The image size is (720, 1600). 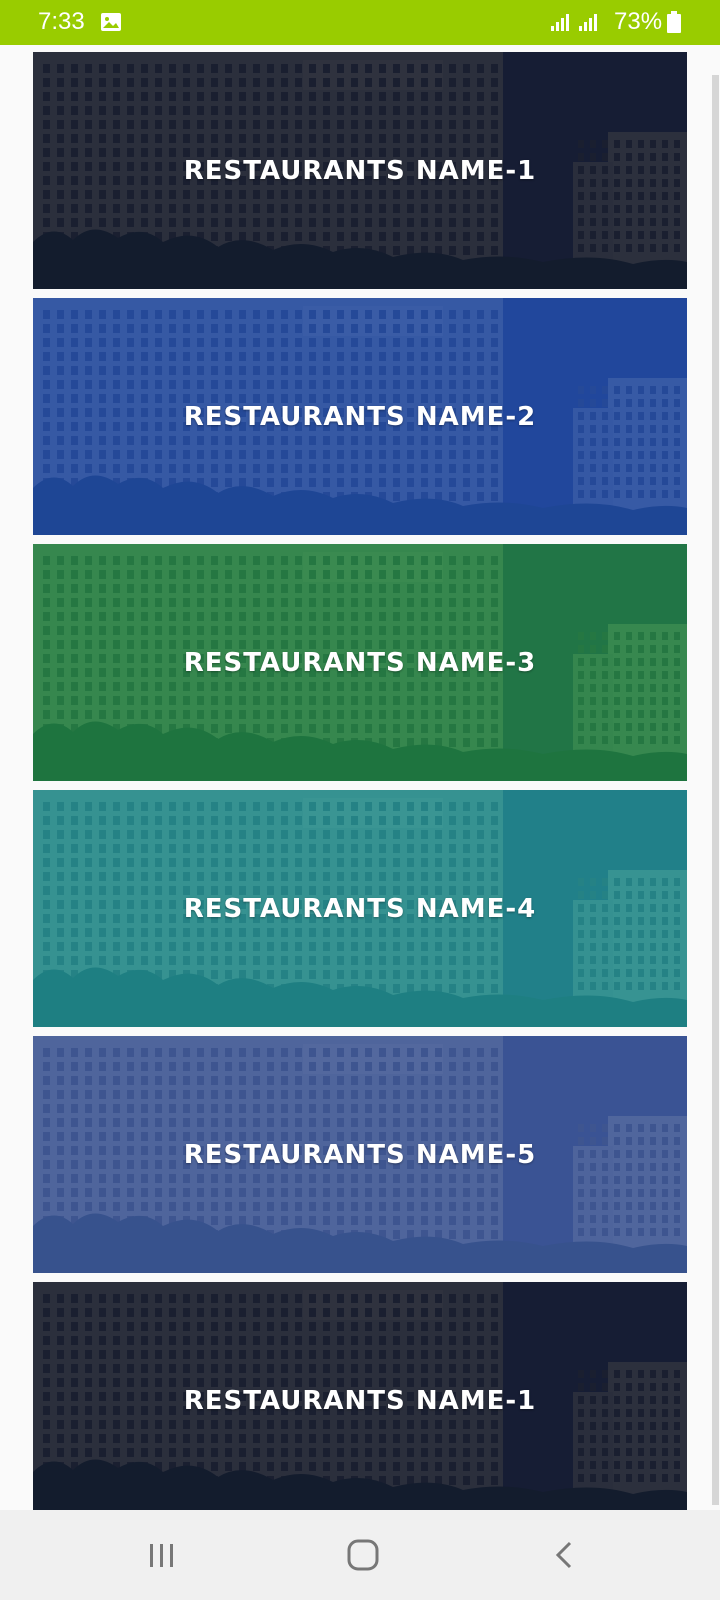 I want to click on home-icon, so click(x=363, y=1555).